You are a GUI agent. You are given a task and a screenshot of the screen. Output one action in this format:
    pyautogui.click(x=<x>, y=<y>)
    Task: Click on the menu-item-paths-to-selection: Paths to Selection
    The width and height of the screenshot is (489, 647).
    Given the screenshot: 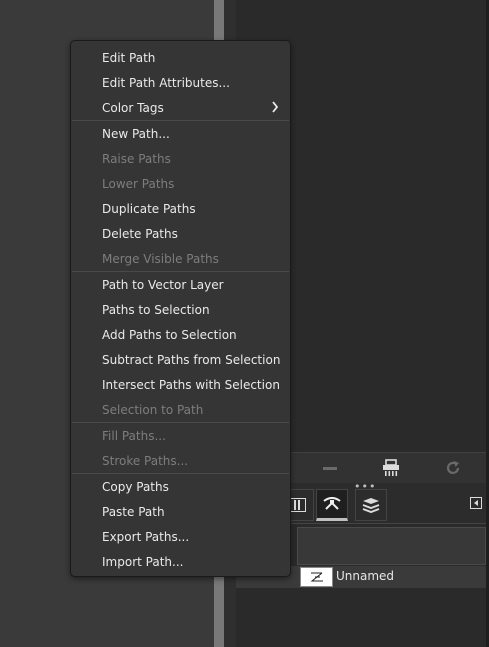 What is the action you would take?
    pyautogui.click(x=180, y=309)
    